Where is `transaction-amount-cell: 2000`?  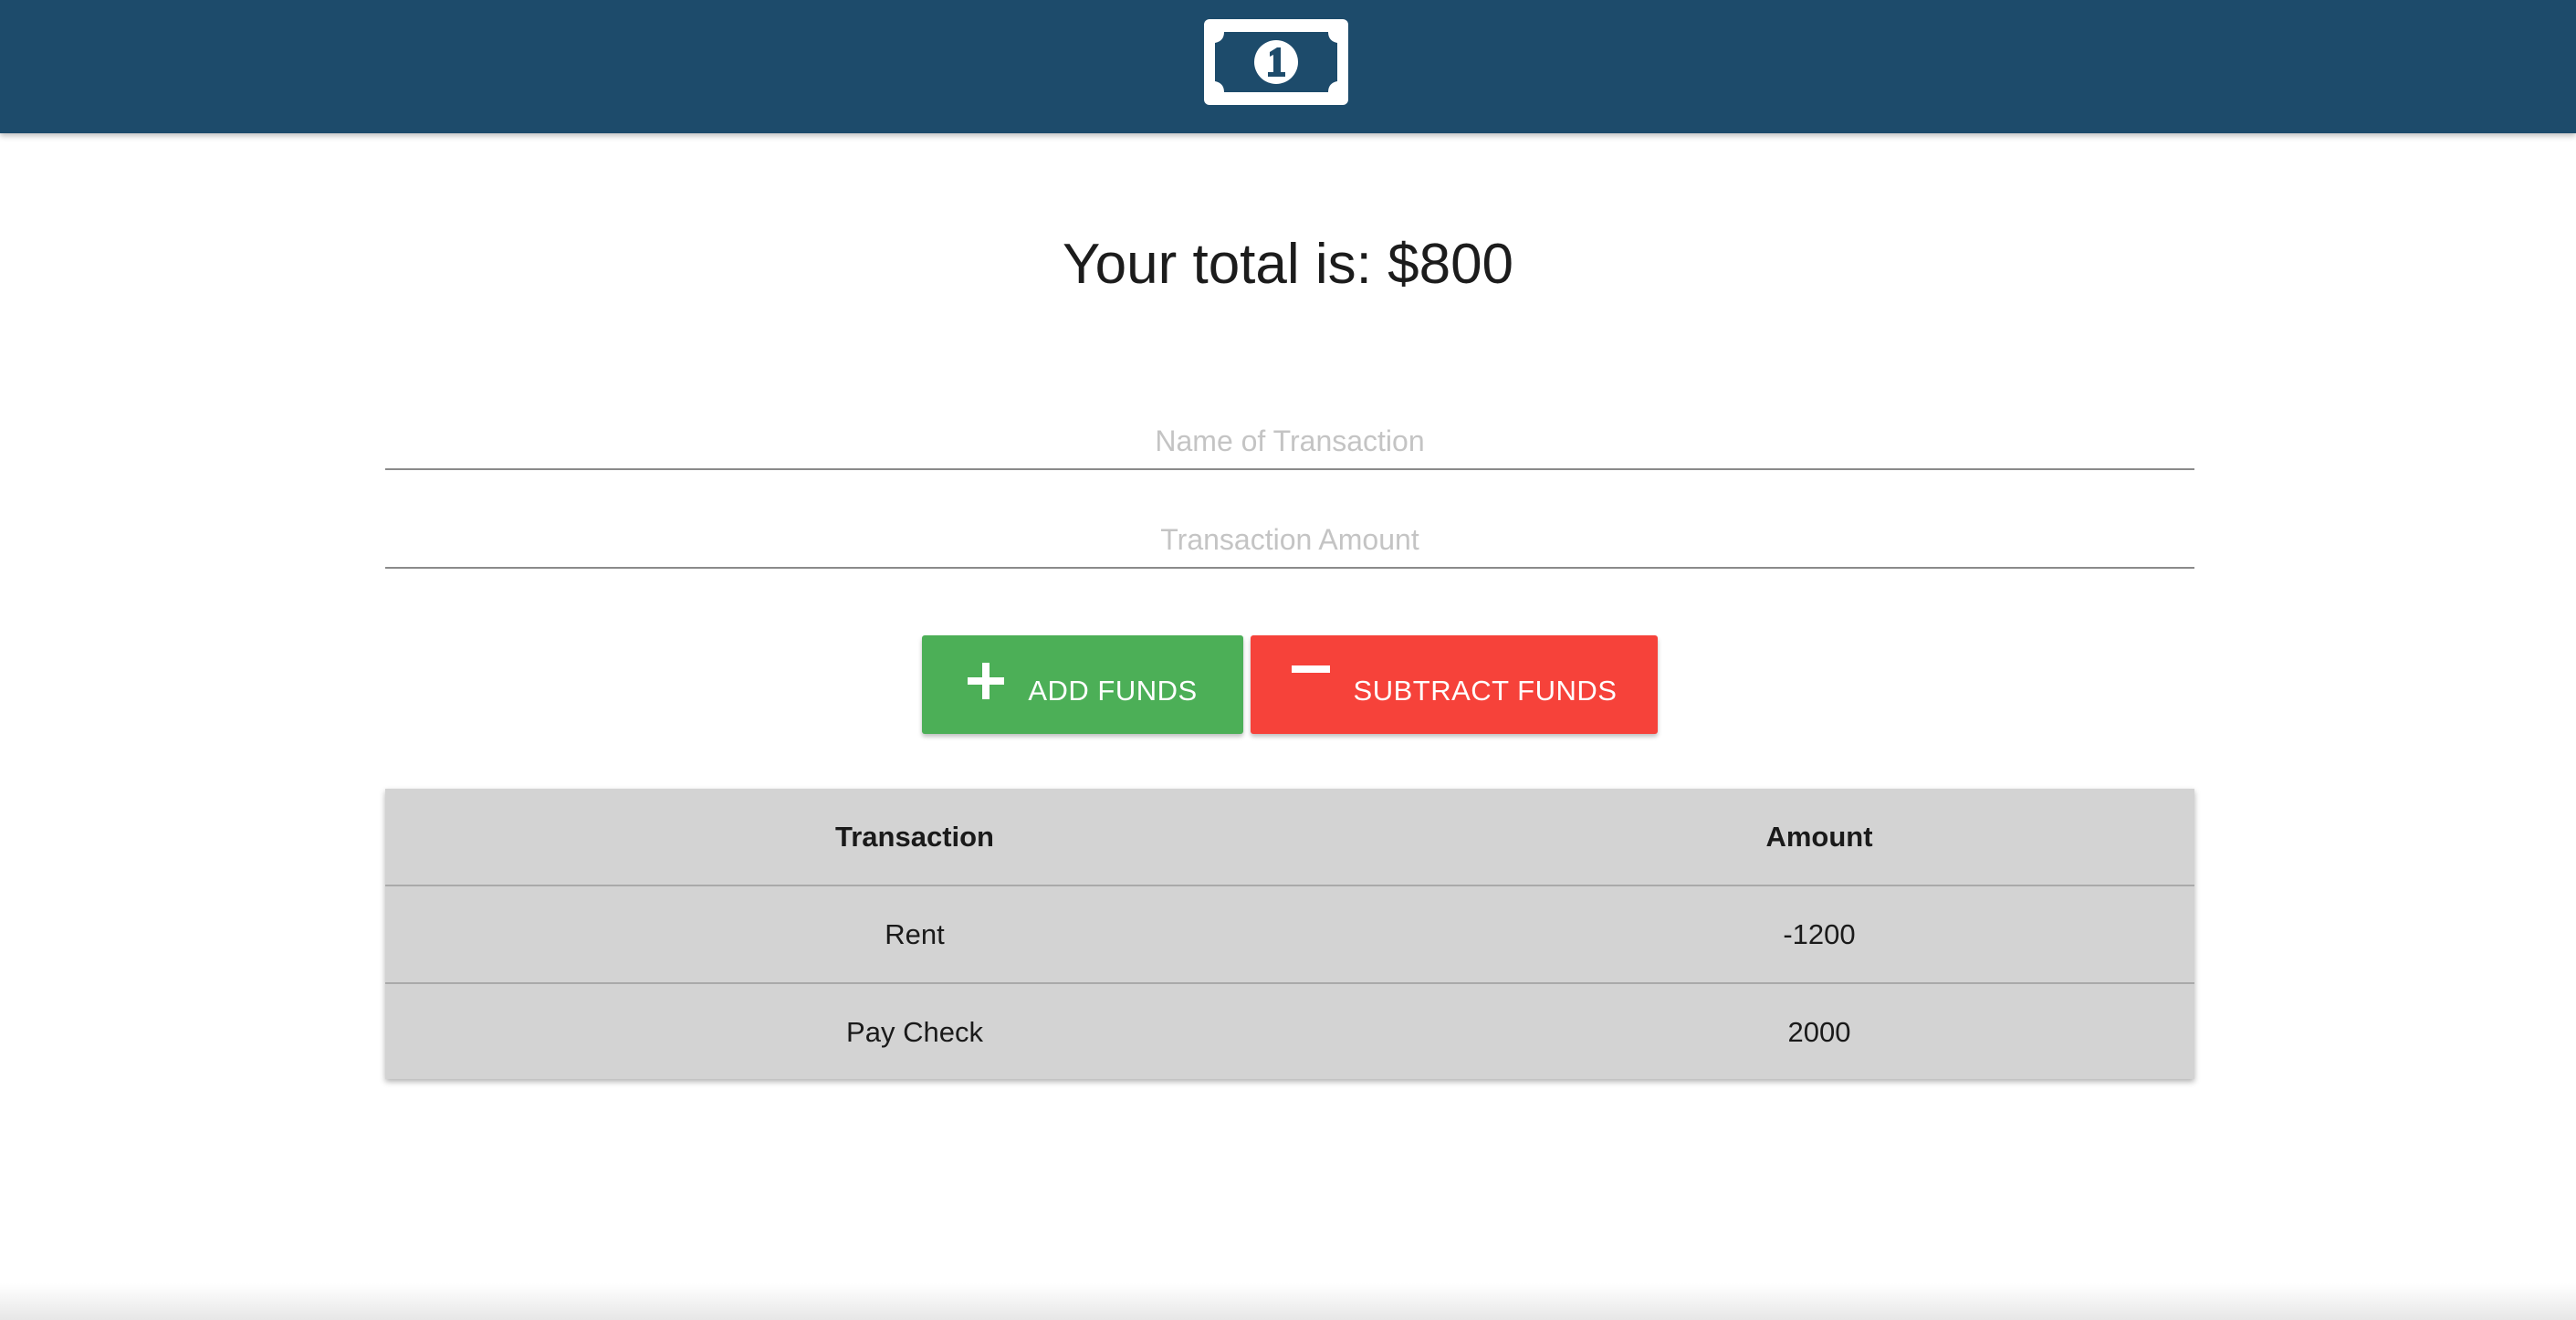
transaction-amount-cell: 2000 is located at coordinates (1819, 1031).